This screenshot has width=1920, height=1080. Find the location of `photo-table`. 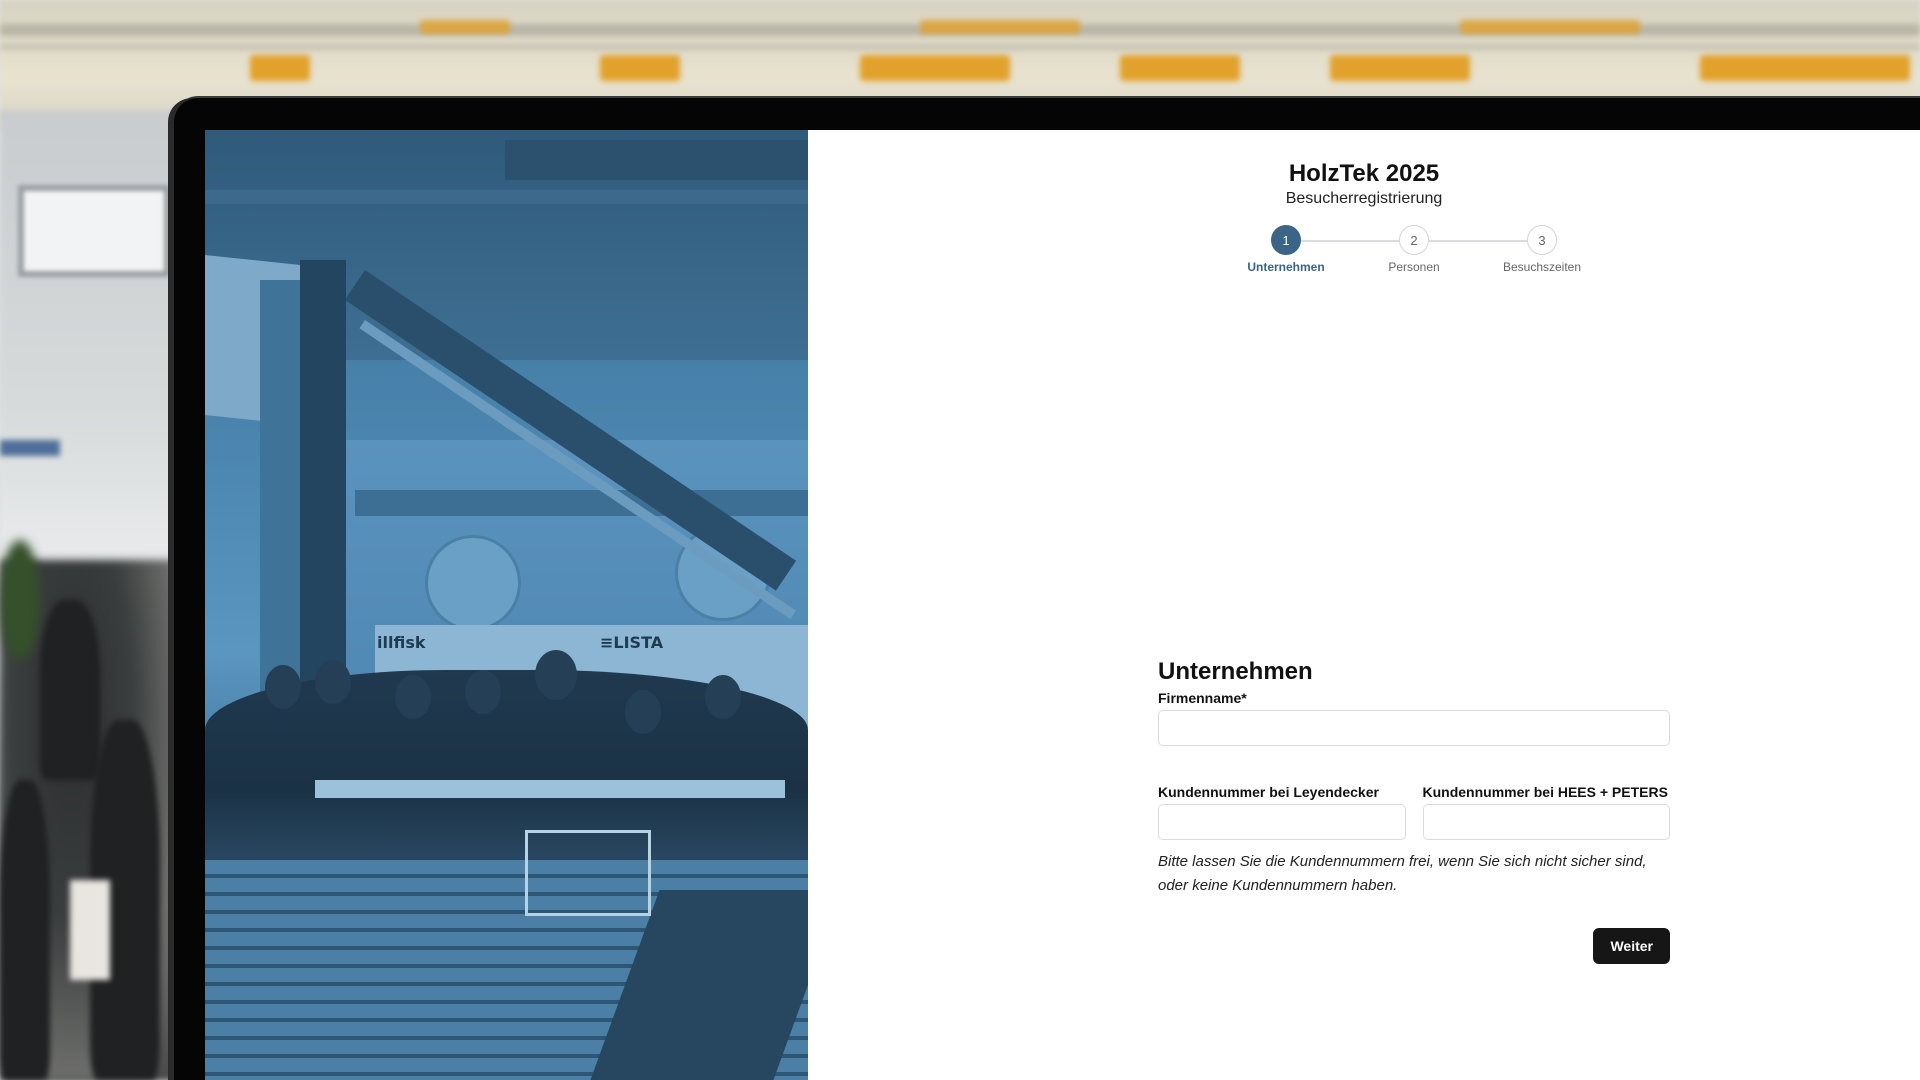

photo-table is located at coordinates (550, 789).